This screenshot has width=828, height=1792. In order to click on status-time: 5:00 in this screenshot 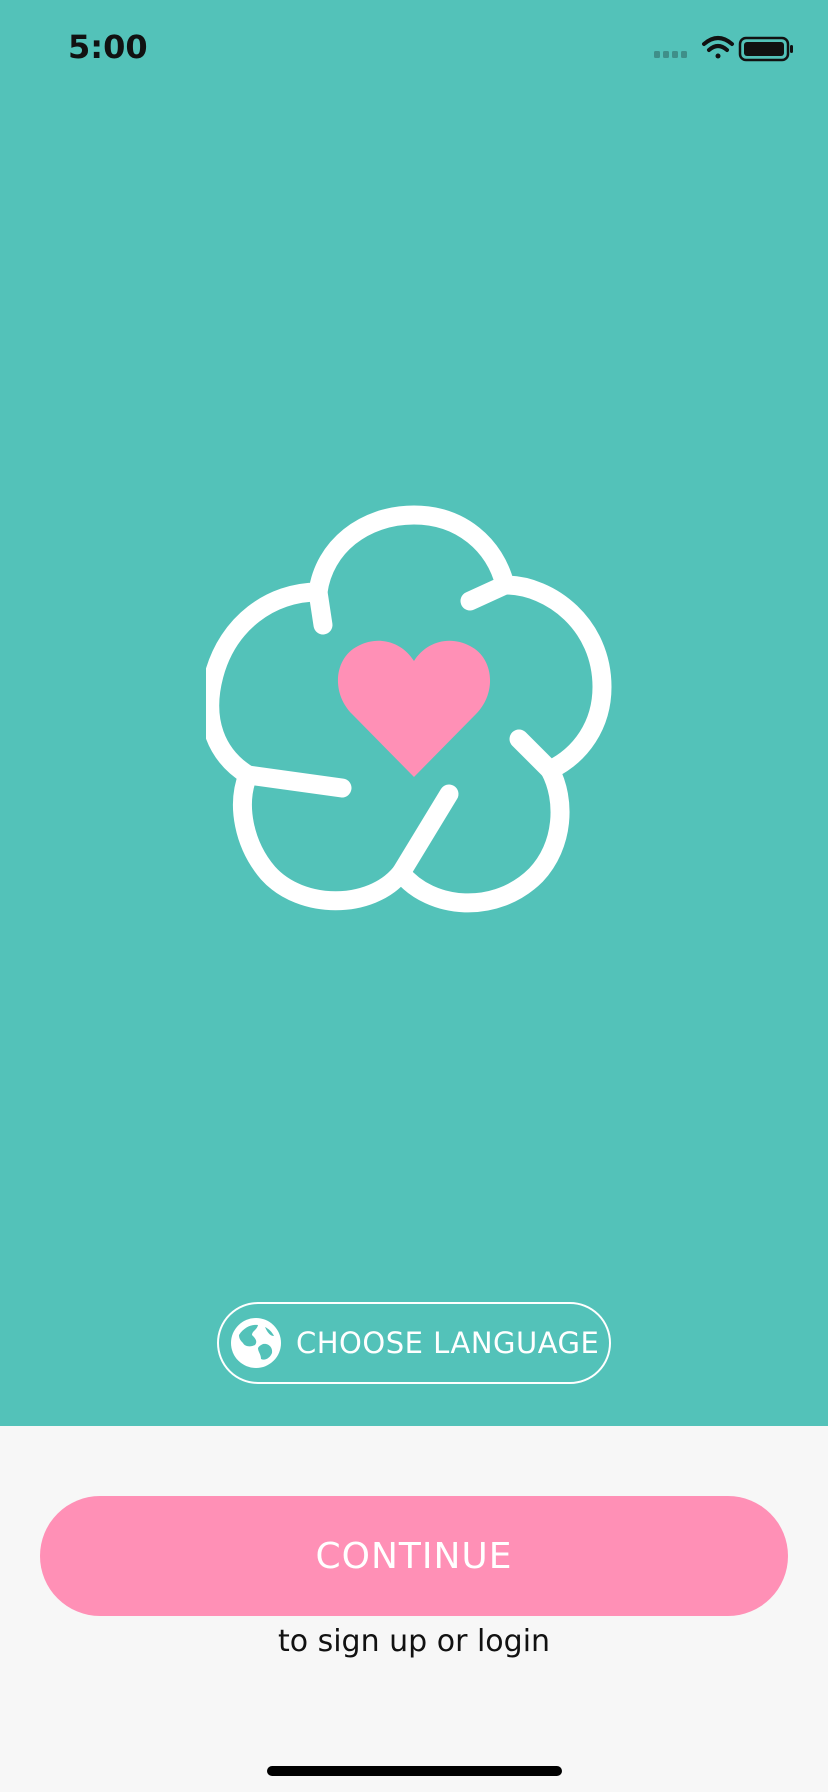, I will do `click(108, 47)`.